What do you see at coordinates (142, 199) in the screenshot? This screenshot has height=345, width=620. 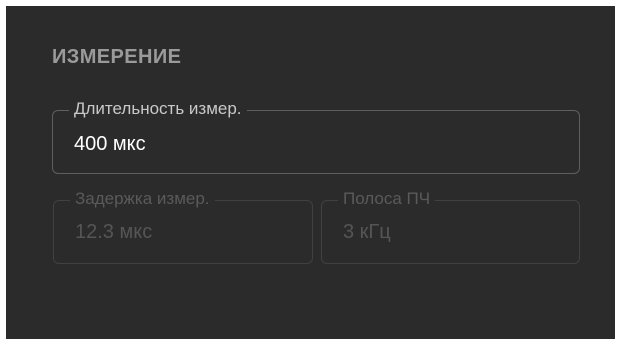 I see `measurement-delay-label: Задержка измер.` at bounding box center [142, 199].